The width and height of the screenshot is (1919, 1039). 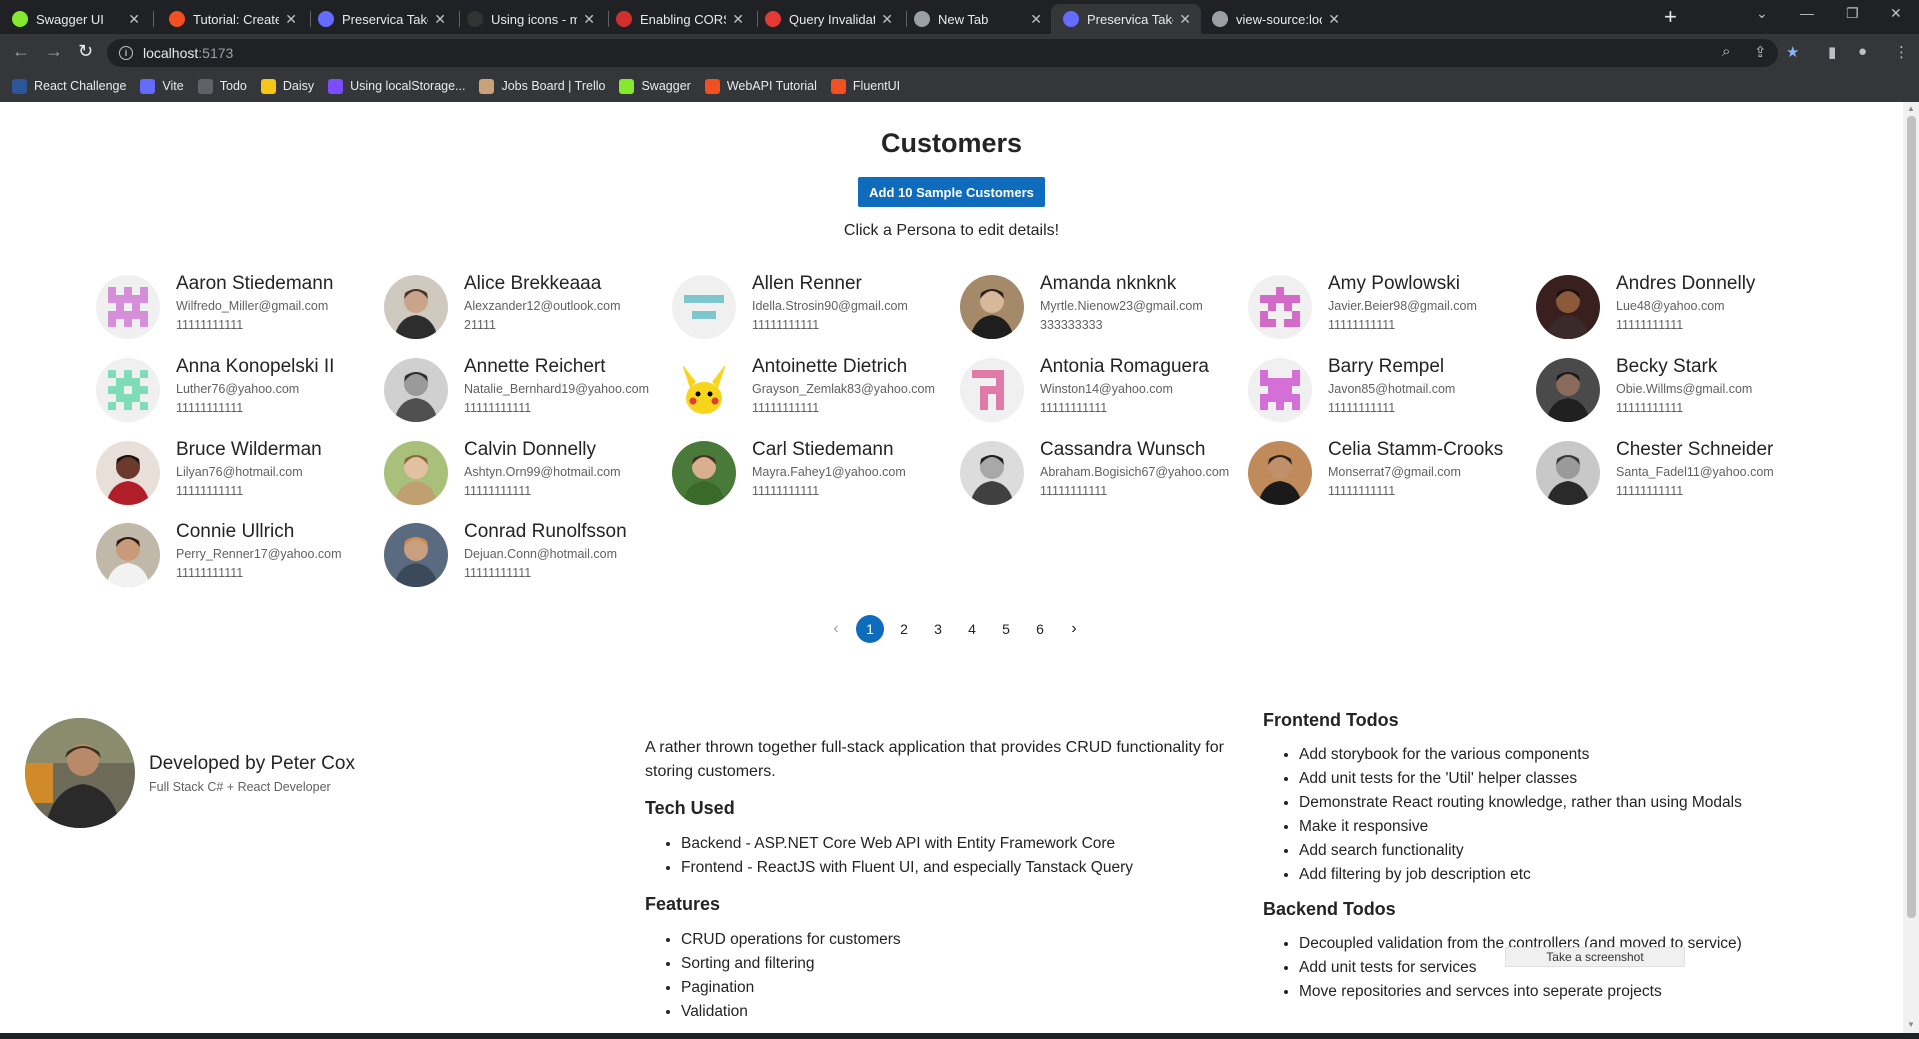 What do you see at coordinates (542, 472) in the screenshot?
I see `customer-email: Ashtyn.Orn99@hotmail.com` at bounding box center [542, 472].